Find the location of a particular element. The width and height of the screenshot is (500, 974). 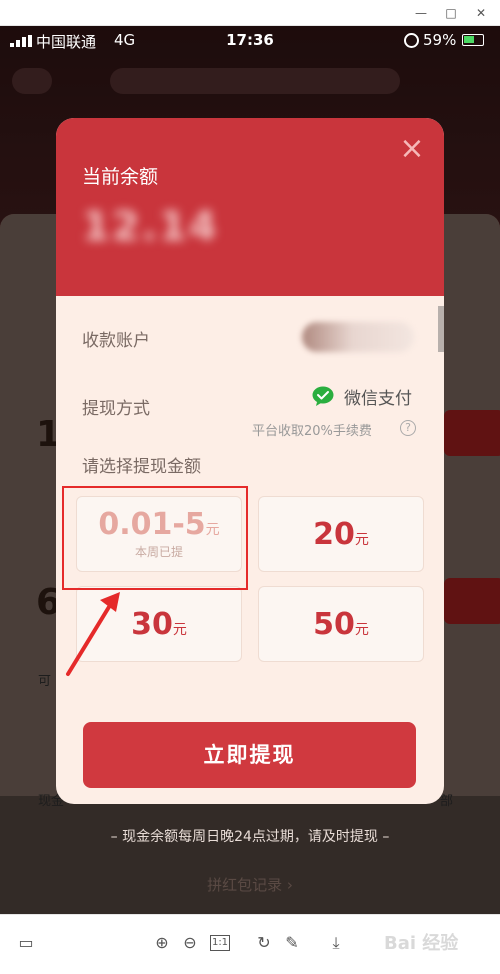

window-title-bar: — □ ✕ is located at coordinates (250, 13).